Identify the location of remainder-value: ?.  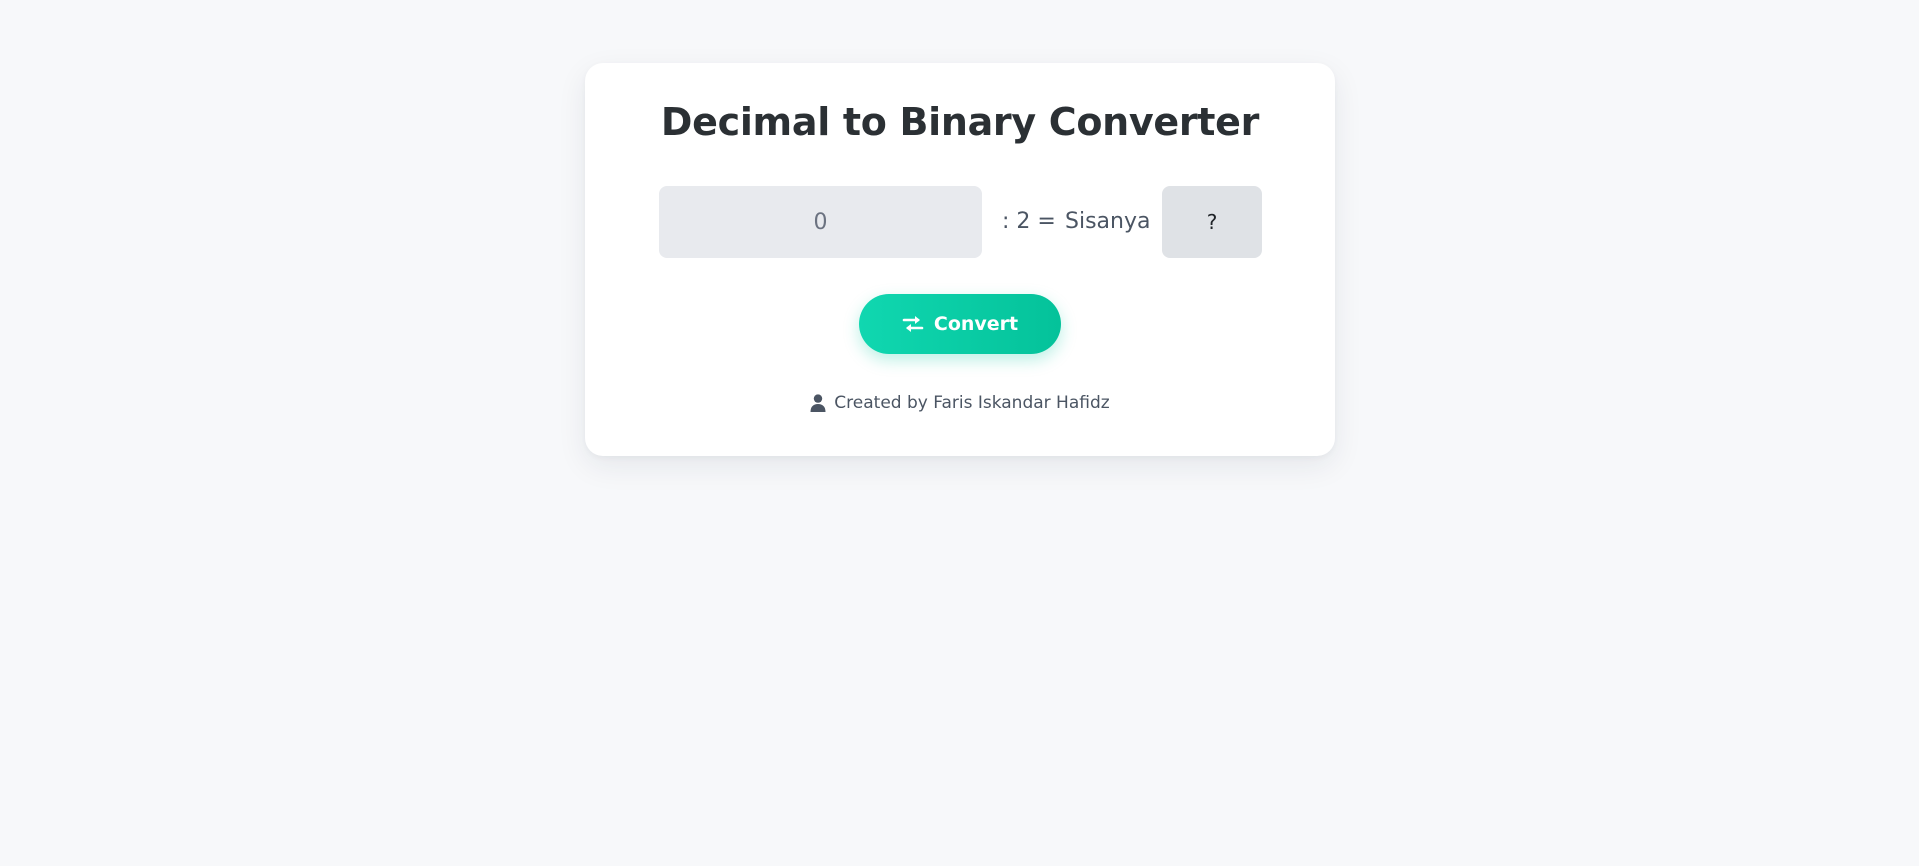
(1212, 222).